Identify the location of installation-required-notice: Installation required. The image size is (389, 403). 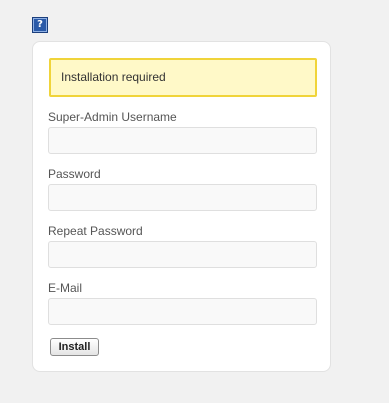
(183, 77).